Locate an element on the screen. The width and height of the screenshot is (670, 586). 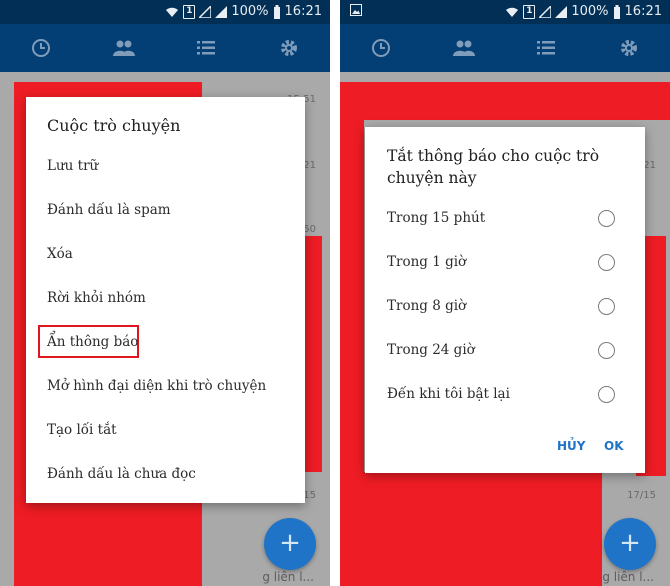
menu-item-open-avatar: Mở hình đại diện khi trò chuyện is located at coordinates (156, 386).